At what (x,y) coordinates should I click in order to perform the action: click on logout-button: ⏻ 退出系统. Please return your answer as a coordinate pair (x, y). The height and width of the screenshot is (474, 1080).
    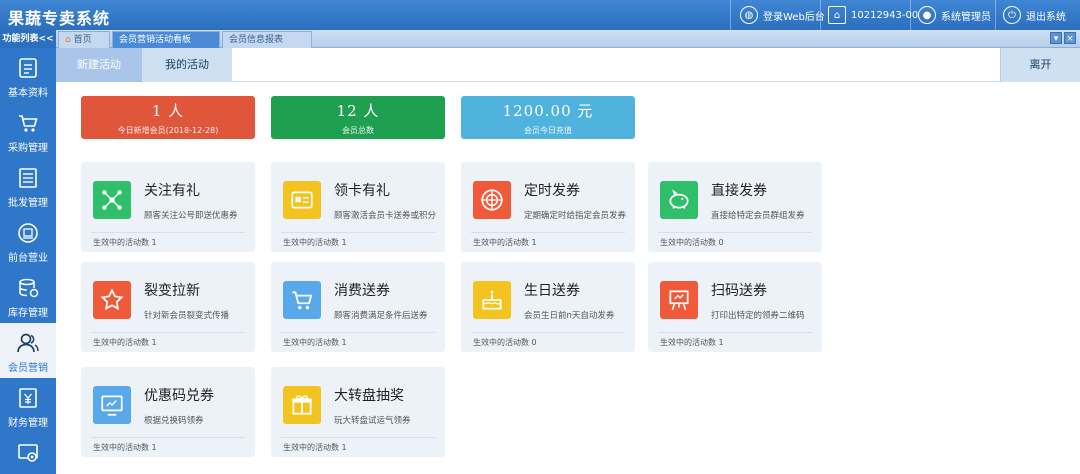
    Looking at the image, I should click on (1034, 15).